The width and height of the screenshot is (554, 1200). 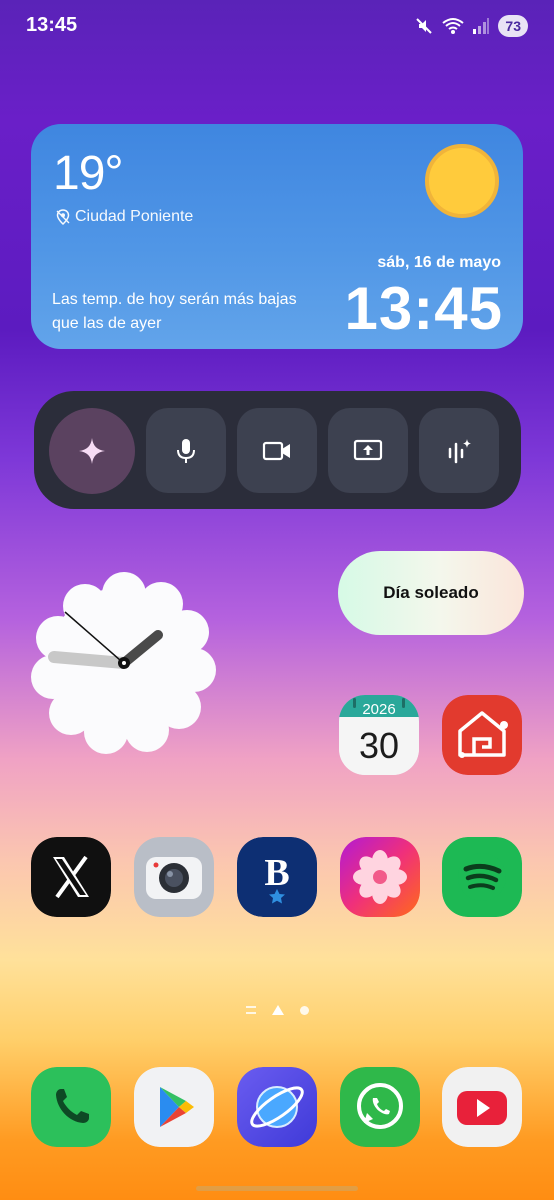 I want to click on sparkle-button, so click(x=92, y=451).